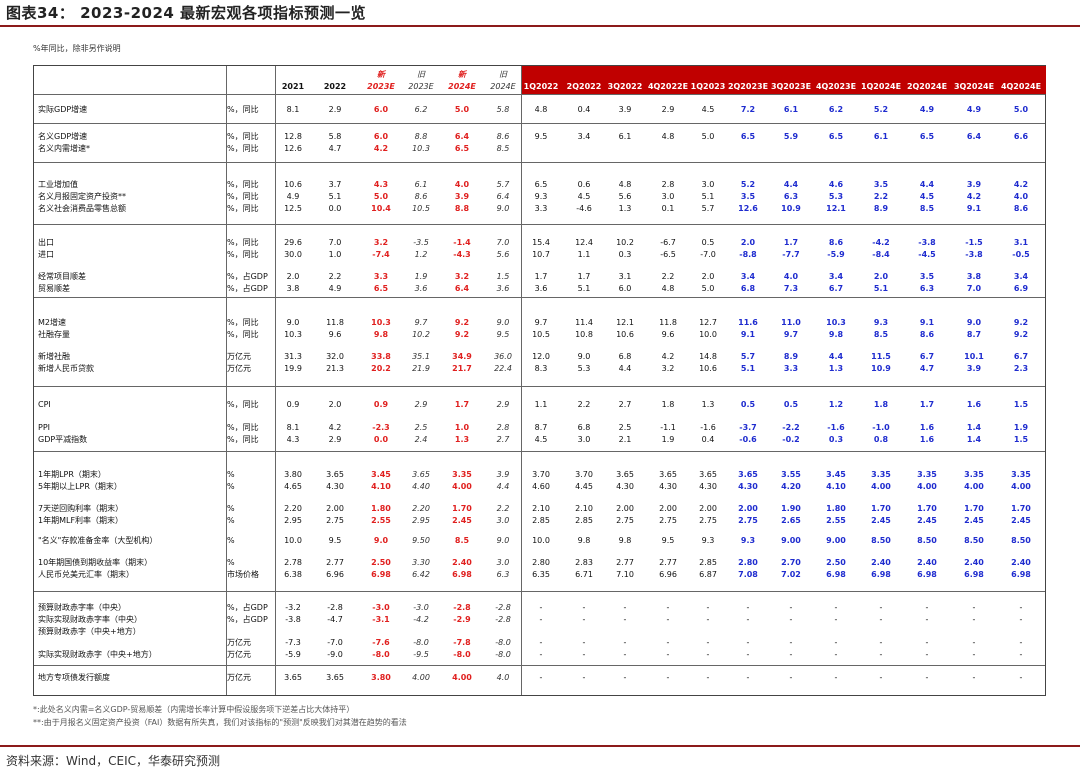  I want to click on annual-value: 8.1, so click(293, 109).